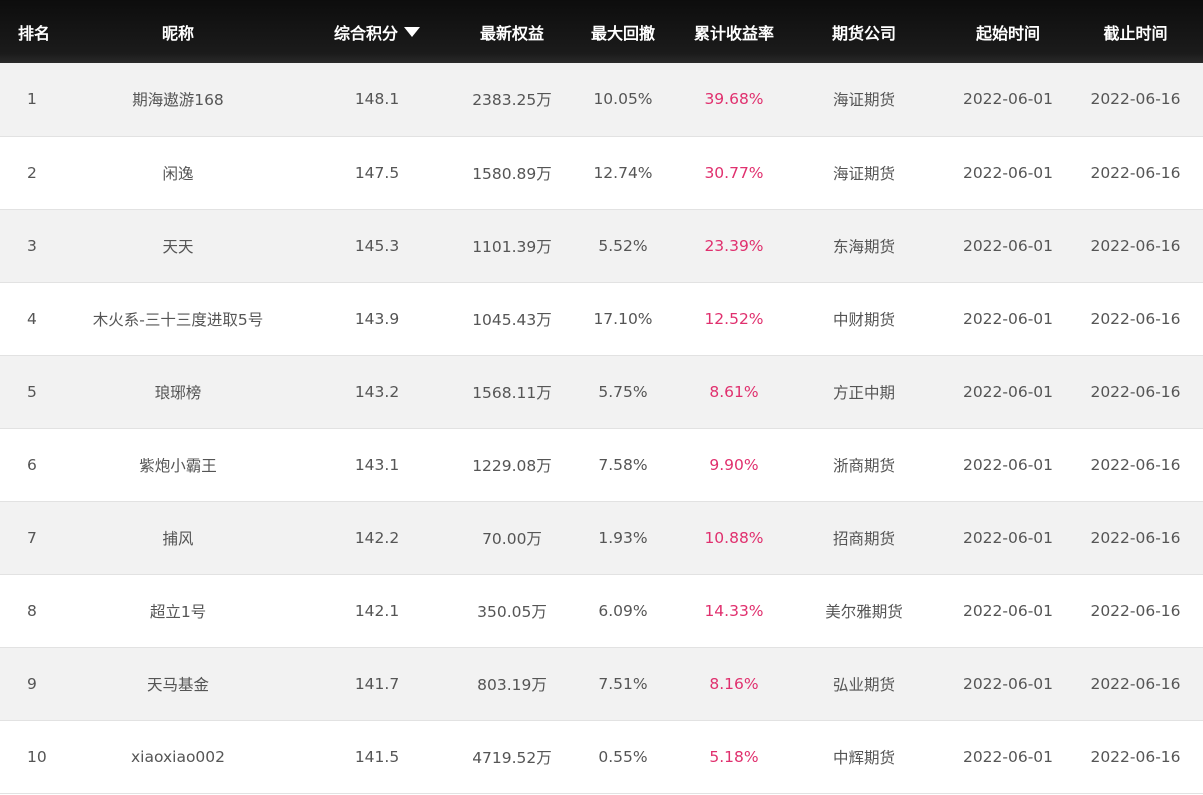 The height and width of the screenshot is (795, 1203). I want to click on return-cell: 10.88%, so click(734, 537).